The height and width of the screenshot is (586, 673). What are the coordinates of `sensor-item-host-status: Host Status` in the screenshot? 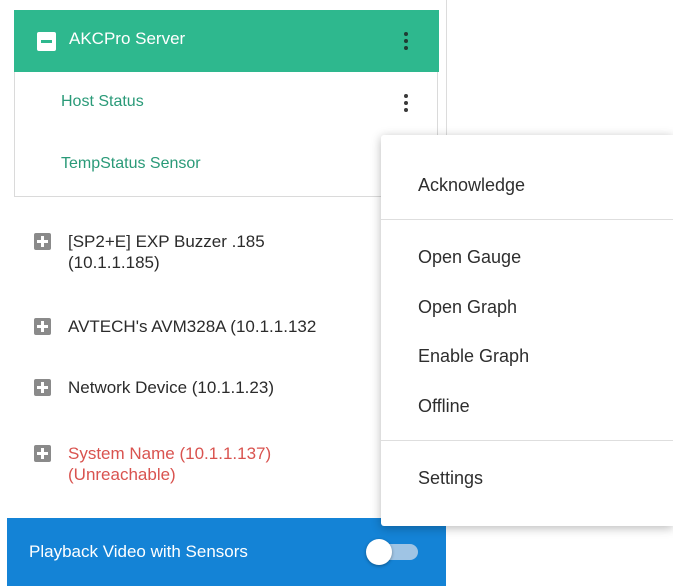 It's located at (102, 102).